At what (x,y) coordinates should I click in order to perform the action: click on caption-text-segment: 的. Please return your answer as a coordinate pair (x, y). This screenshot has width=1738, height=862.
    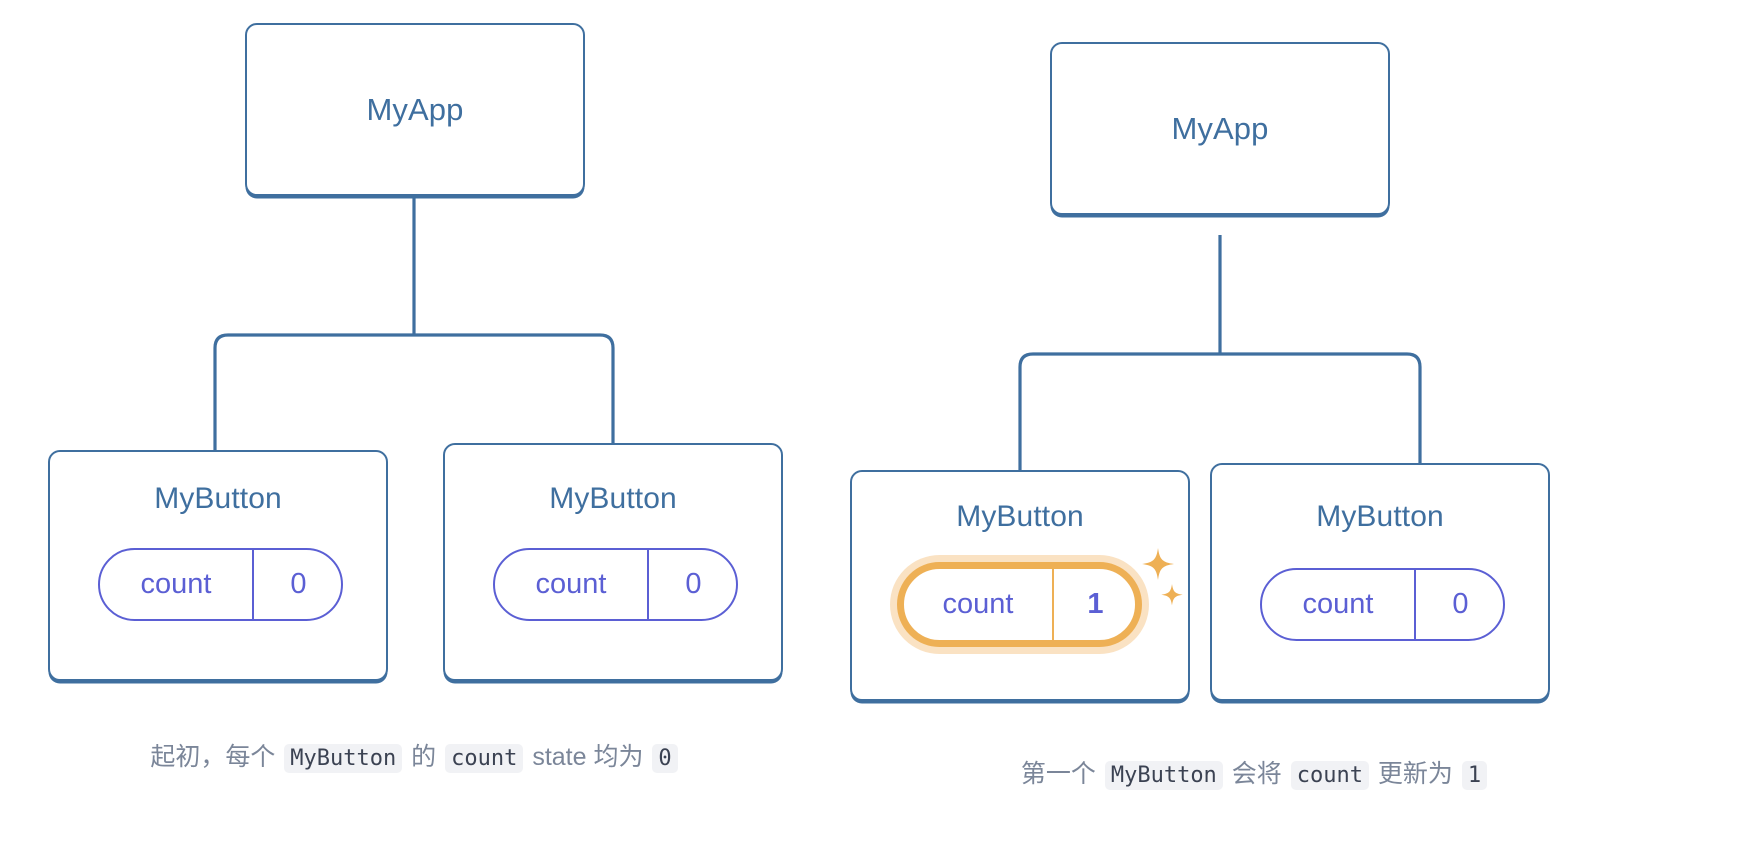
    Looking at the image, I should click on (424, 757).